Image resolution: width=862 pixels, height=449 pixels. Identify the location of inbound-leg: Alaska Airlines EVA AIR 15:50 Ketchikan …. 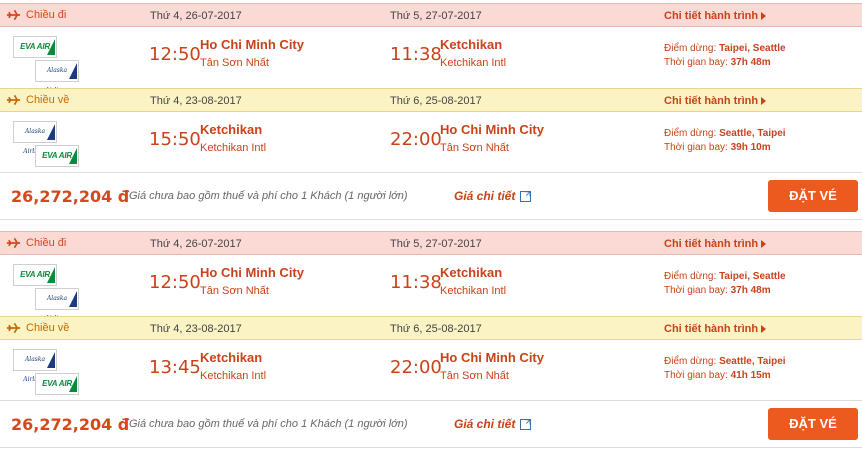
(431, 143).